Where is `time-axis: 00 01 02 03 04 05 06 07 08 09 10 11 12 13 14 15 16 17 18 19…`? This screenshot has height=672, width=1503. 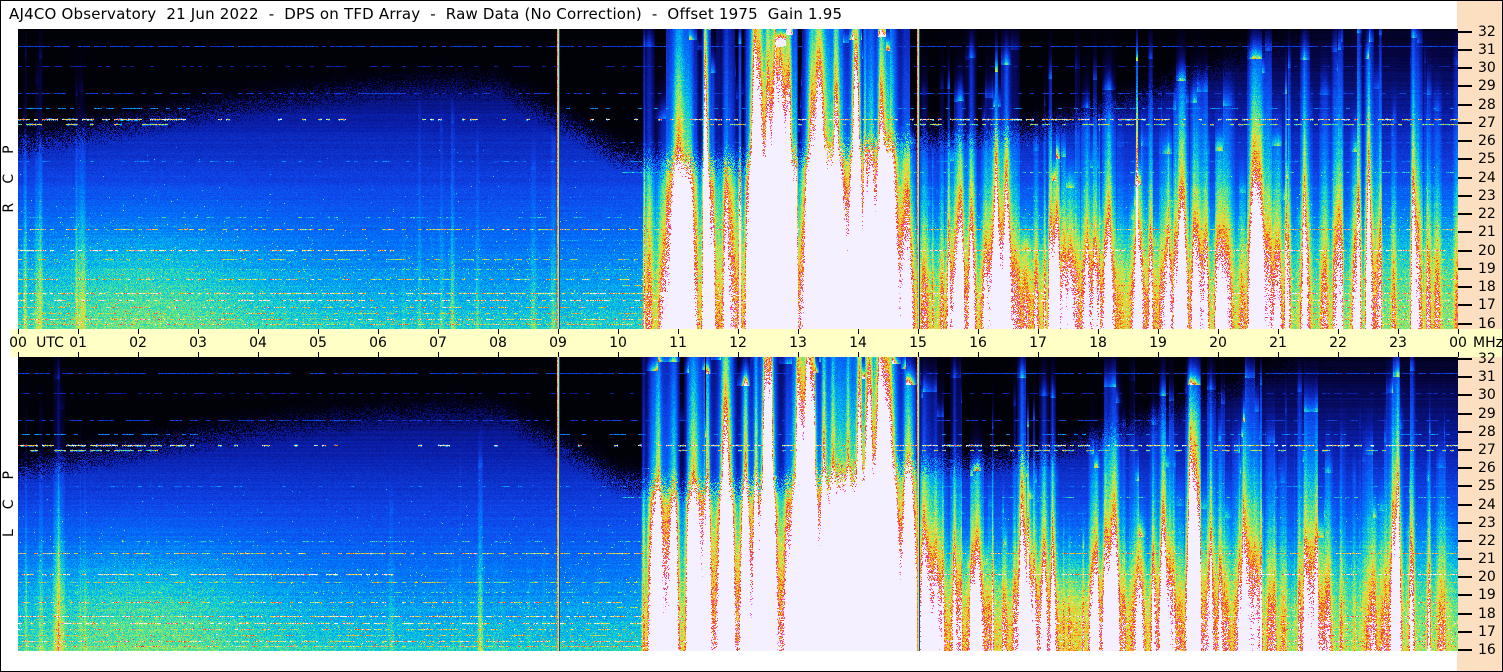
time-axis: 00 01 02 03 04 05 06 07 08 09 10 11 12 13 14 15 16 17 18 19… is located at coordinates (755, 343).